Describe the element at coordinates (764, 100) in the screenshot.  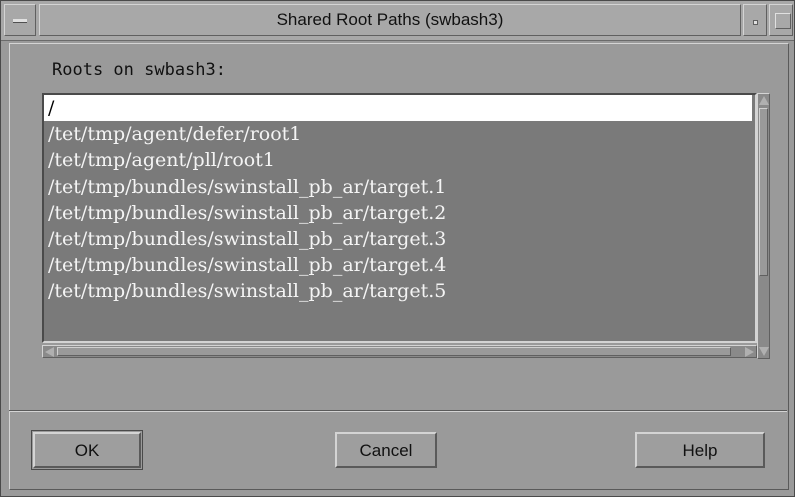
I see `scroll-up-arrow-icon` at that location.